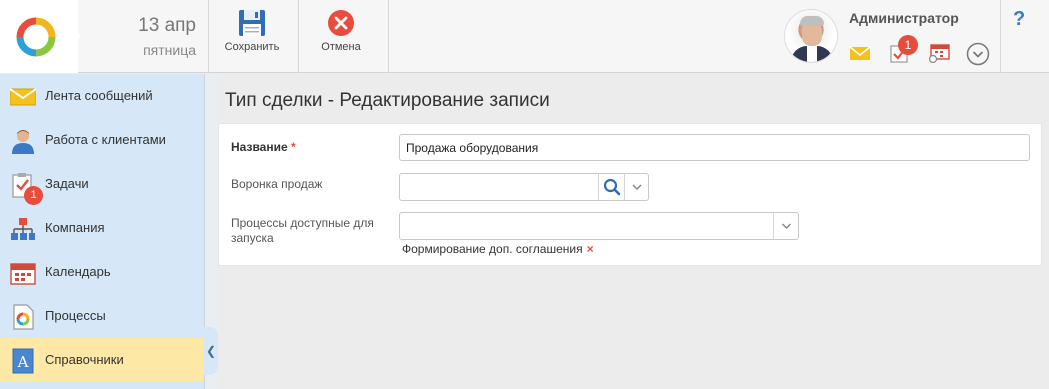 This screenshot has width=1049, height=389. What do you see at coordinates (102, 184) in the screenshot?
I see `sidebar-item-tasks: 1 Задачи` at bounding box center [102, 184].